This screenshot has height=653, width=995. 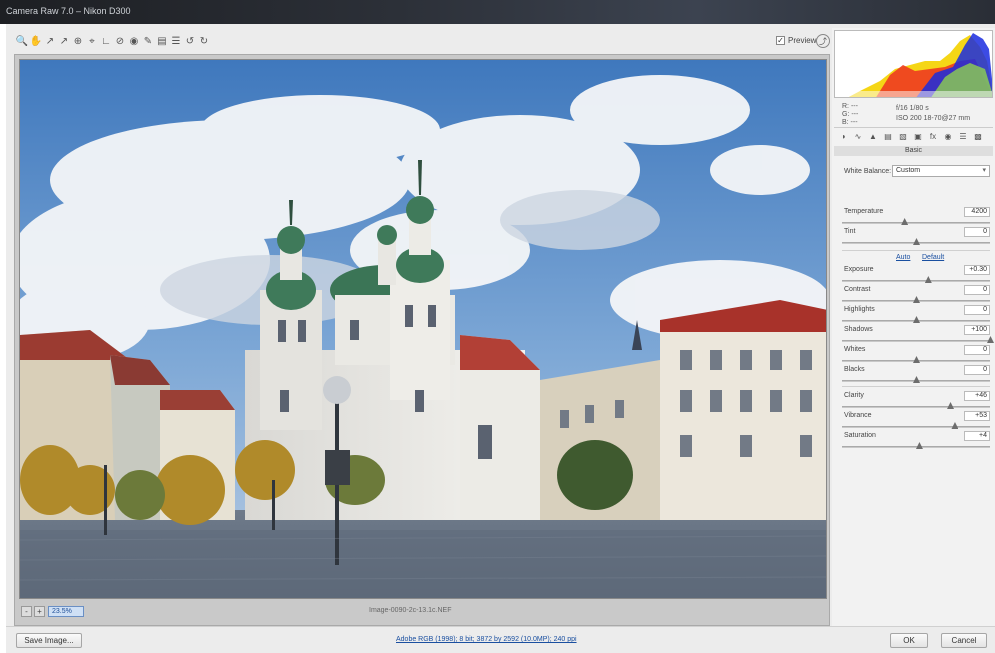 What do you see at coordinates (963, 137) in the screenshot?
I see `presets-tab-icon: ☰` at bounding box center [963, 137].